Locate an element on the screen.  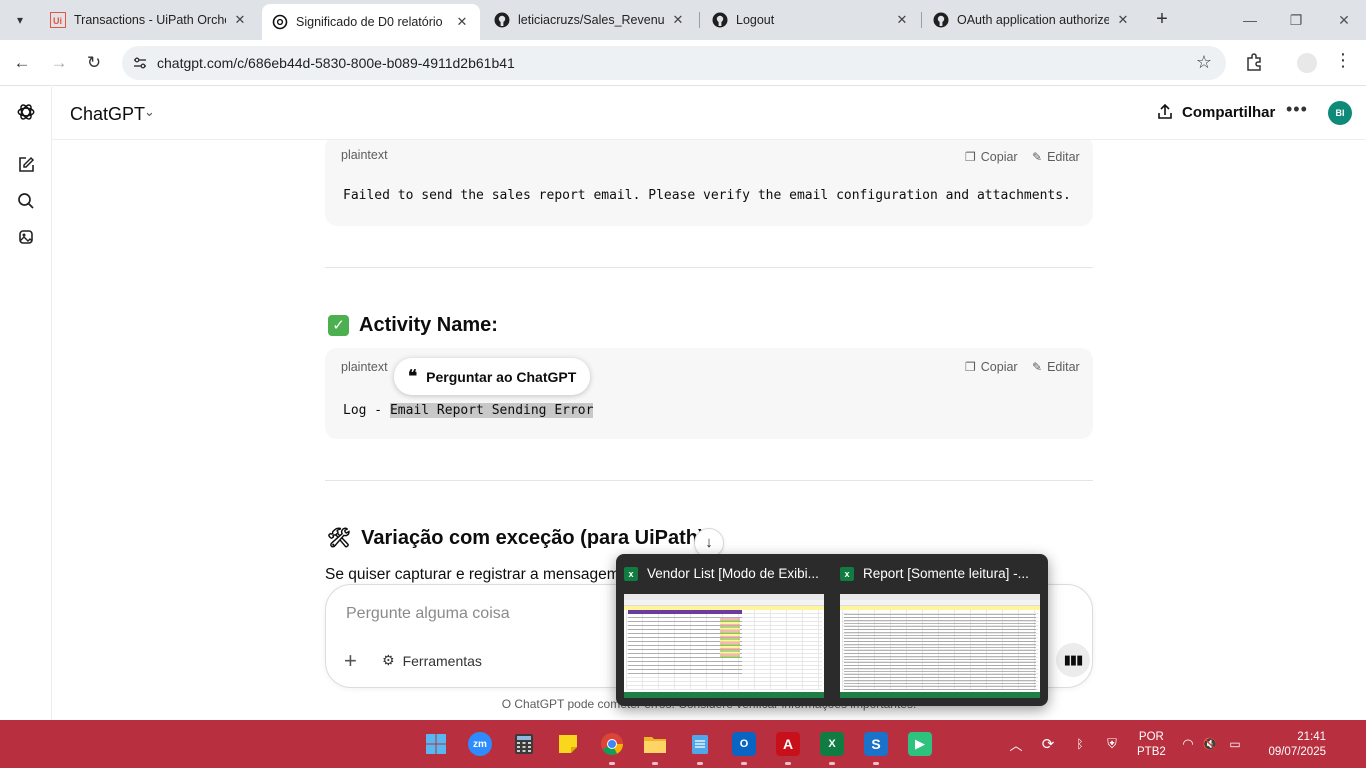
chrome-icon is located at coordinates (612, 744).